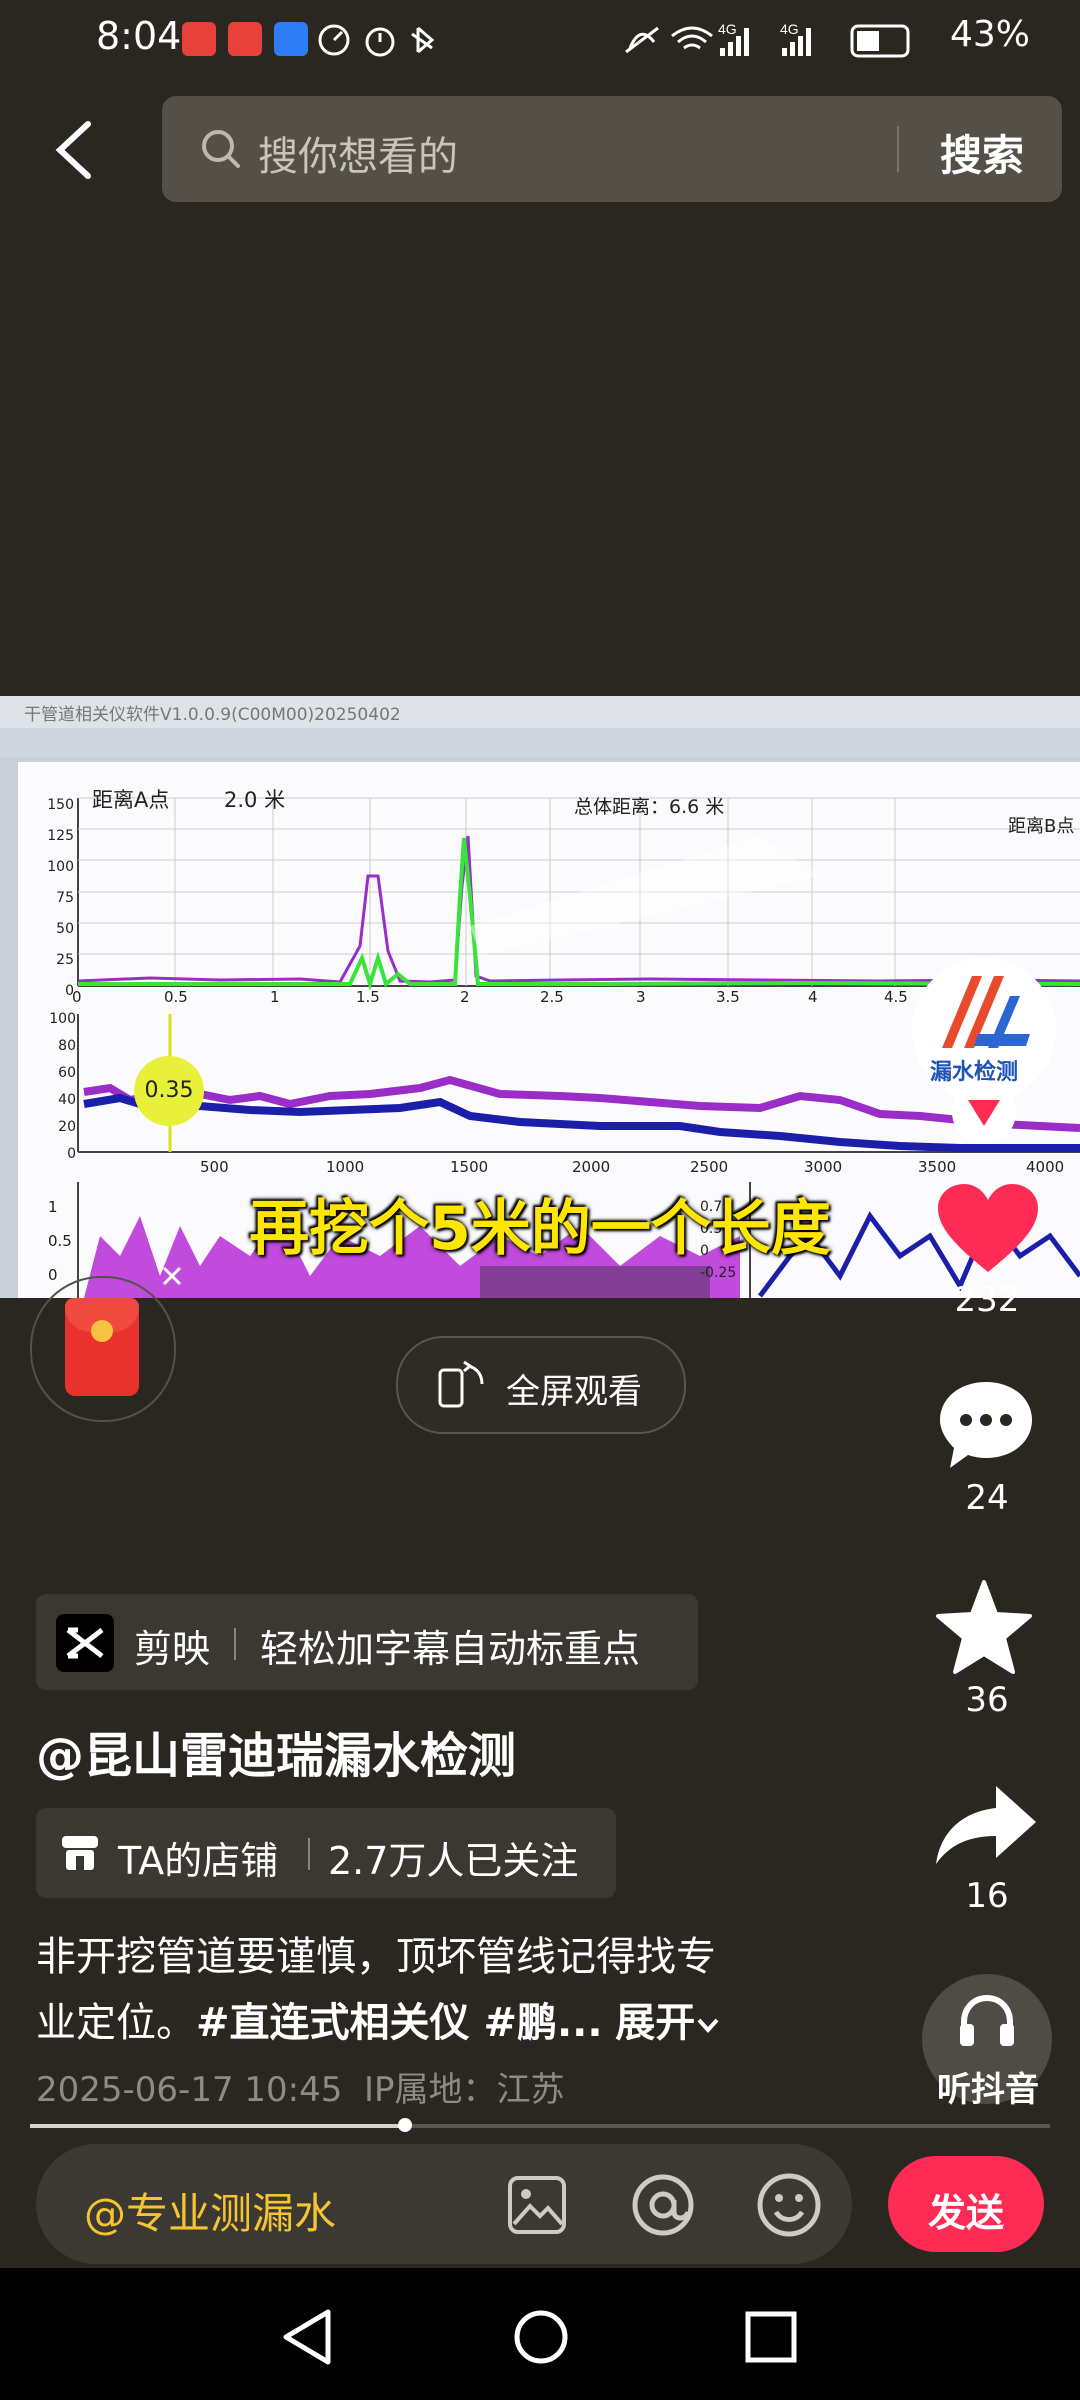 Image resolution: width=1080 pixels, height=2400 pixels. I want to click on capcut-promo: 剪映 轻松加字幕自动标重点, so click(367, 1642).